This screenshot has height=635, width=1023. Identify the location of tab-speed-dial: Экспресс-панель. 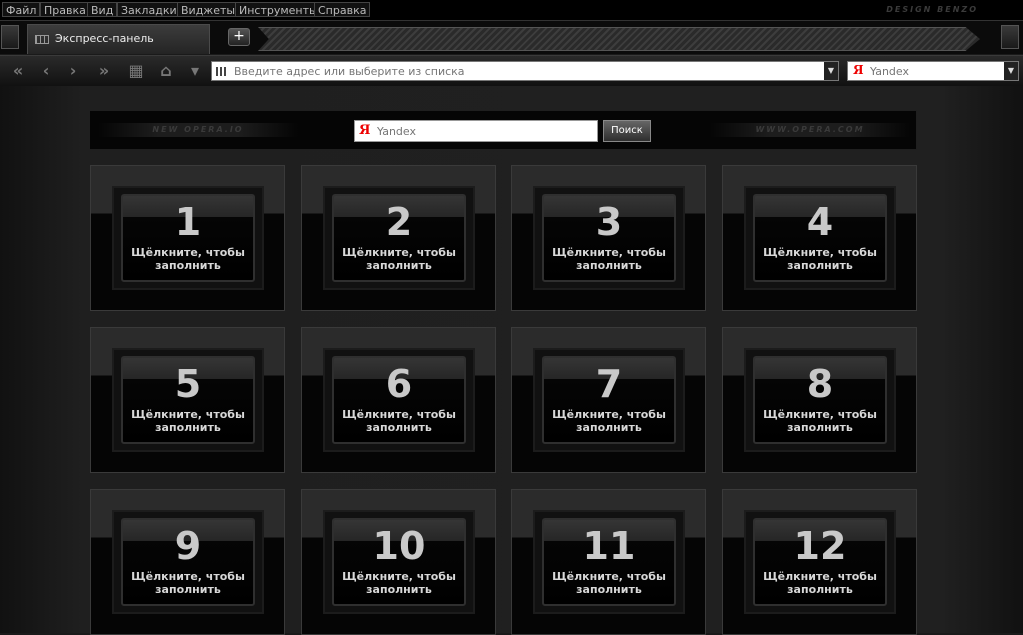
(118, 39).